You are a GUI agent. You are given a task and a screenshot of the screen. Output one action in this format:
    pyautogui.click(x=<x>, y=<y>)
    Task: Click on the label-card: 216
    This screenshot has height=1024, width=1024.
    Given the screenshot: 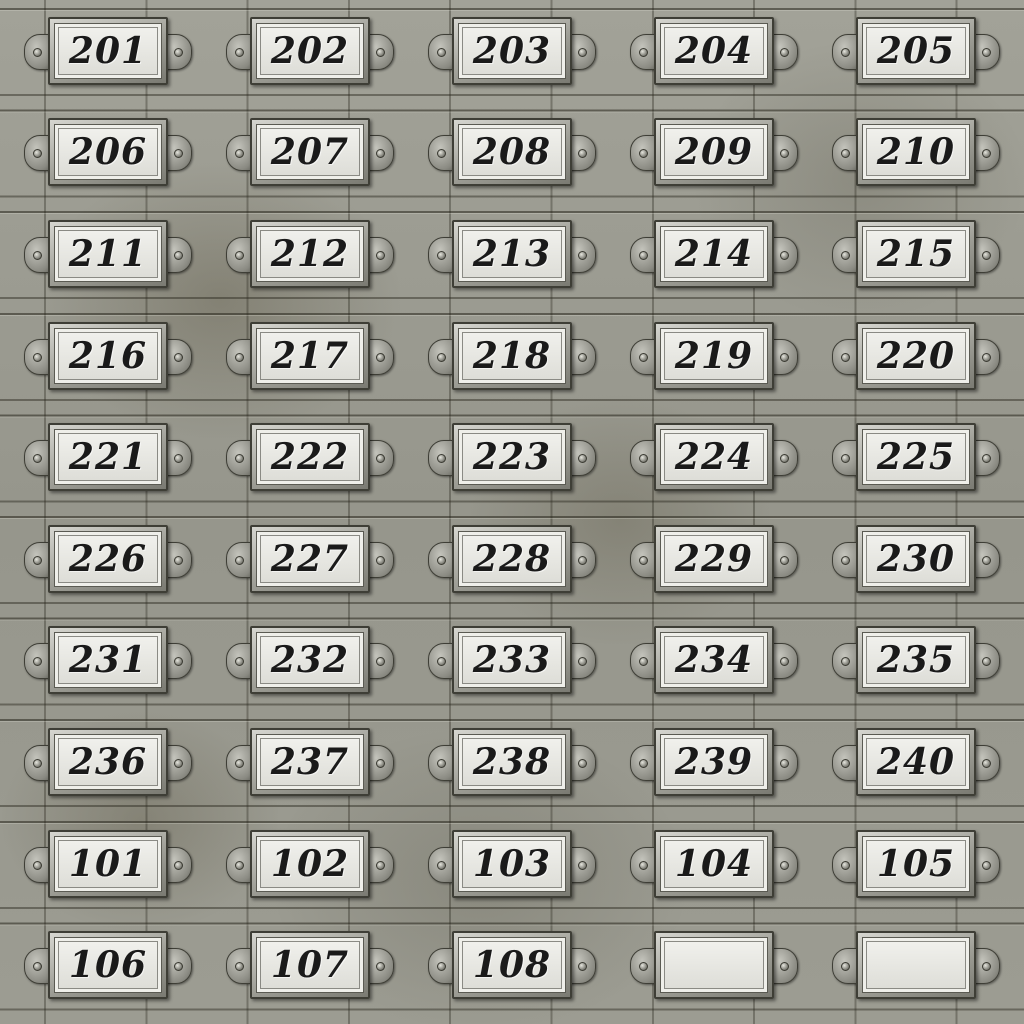 What is the action you would take?
    pyautogui.click(x=108, y=355)
    